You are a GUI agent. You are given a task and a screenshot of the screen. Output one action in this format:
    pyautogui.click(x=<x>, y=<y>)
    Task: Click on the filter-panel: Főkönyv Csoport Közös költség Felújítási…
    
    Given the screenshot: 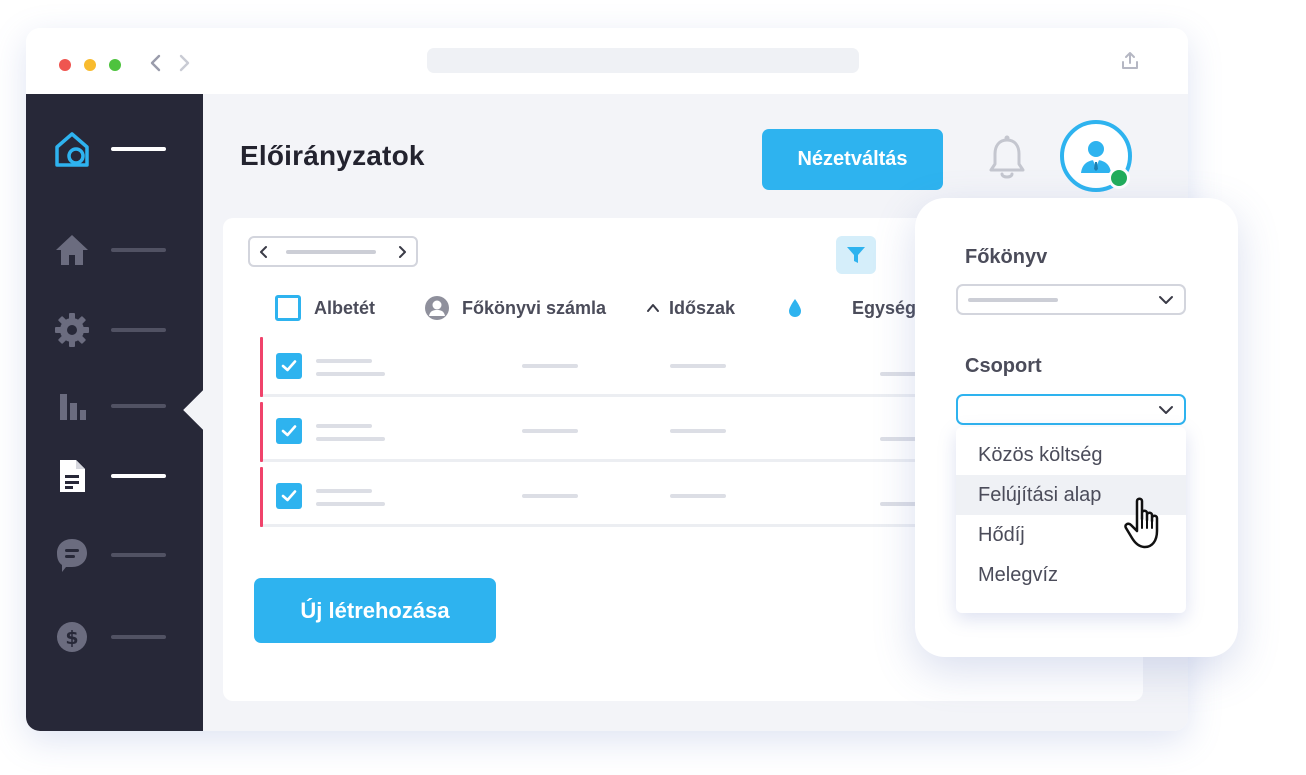 What is the action you would take?
    pyautogui.click(x=1076, y=427)
    